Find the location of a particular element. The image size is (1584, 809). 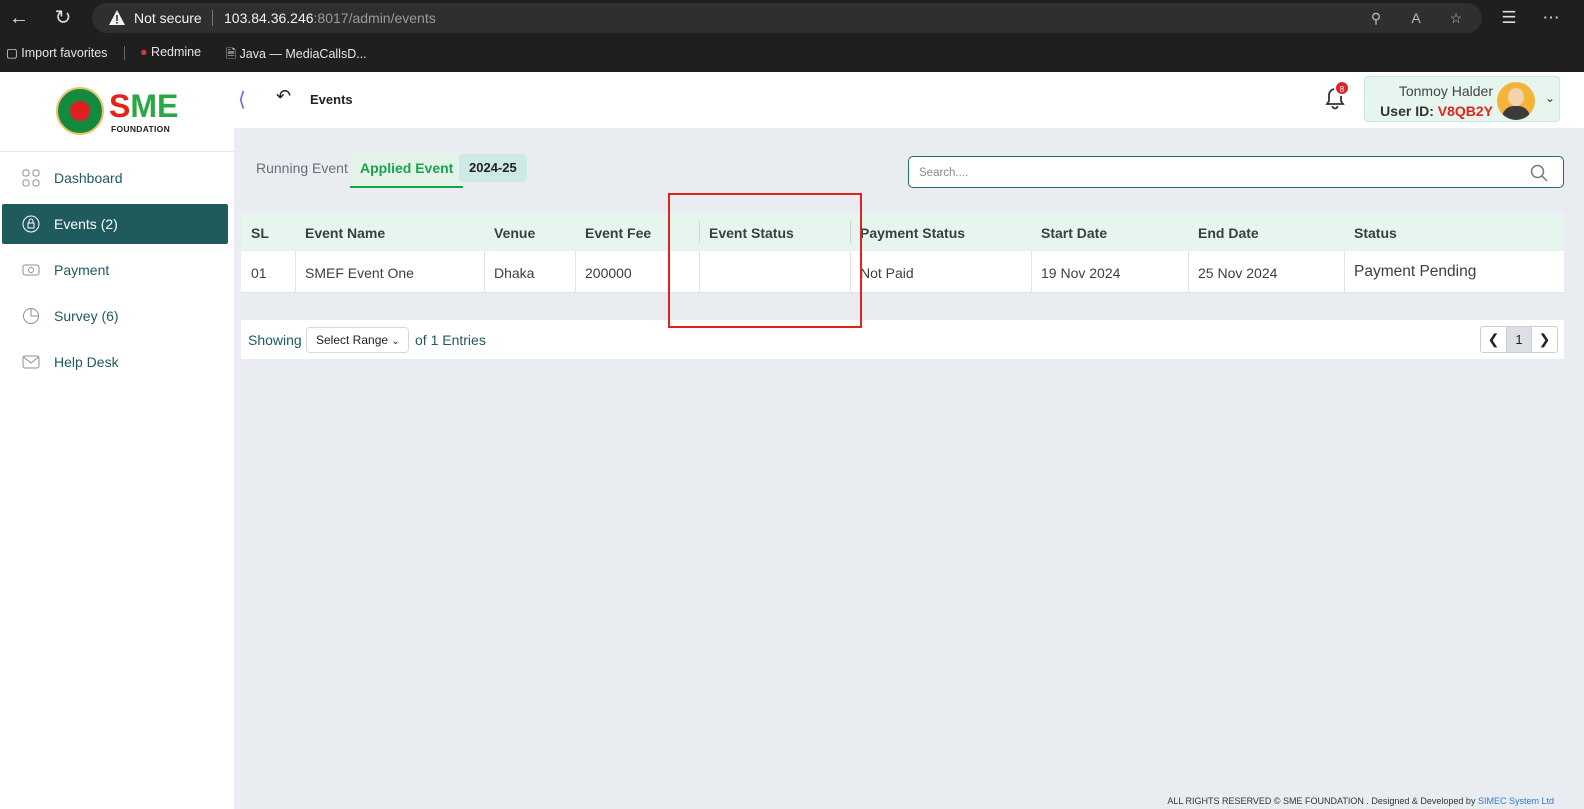

security-label: Not secure is located at coordinates (168, 18).